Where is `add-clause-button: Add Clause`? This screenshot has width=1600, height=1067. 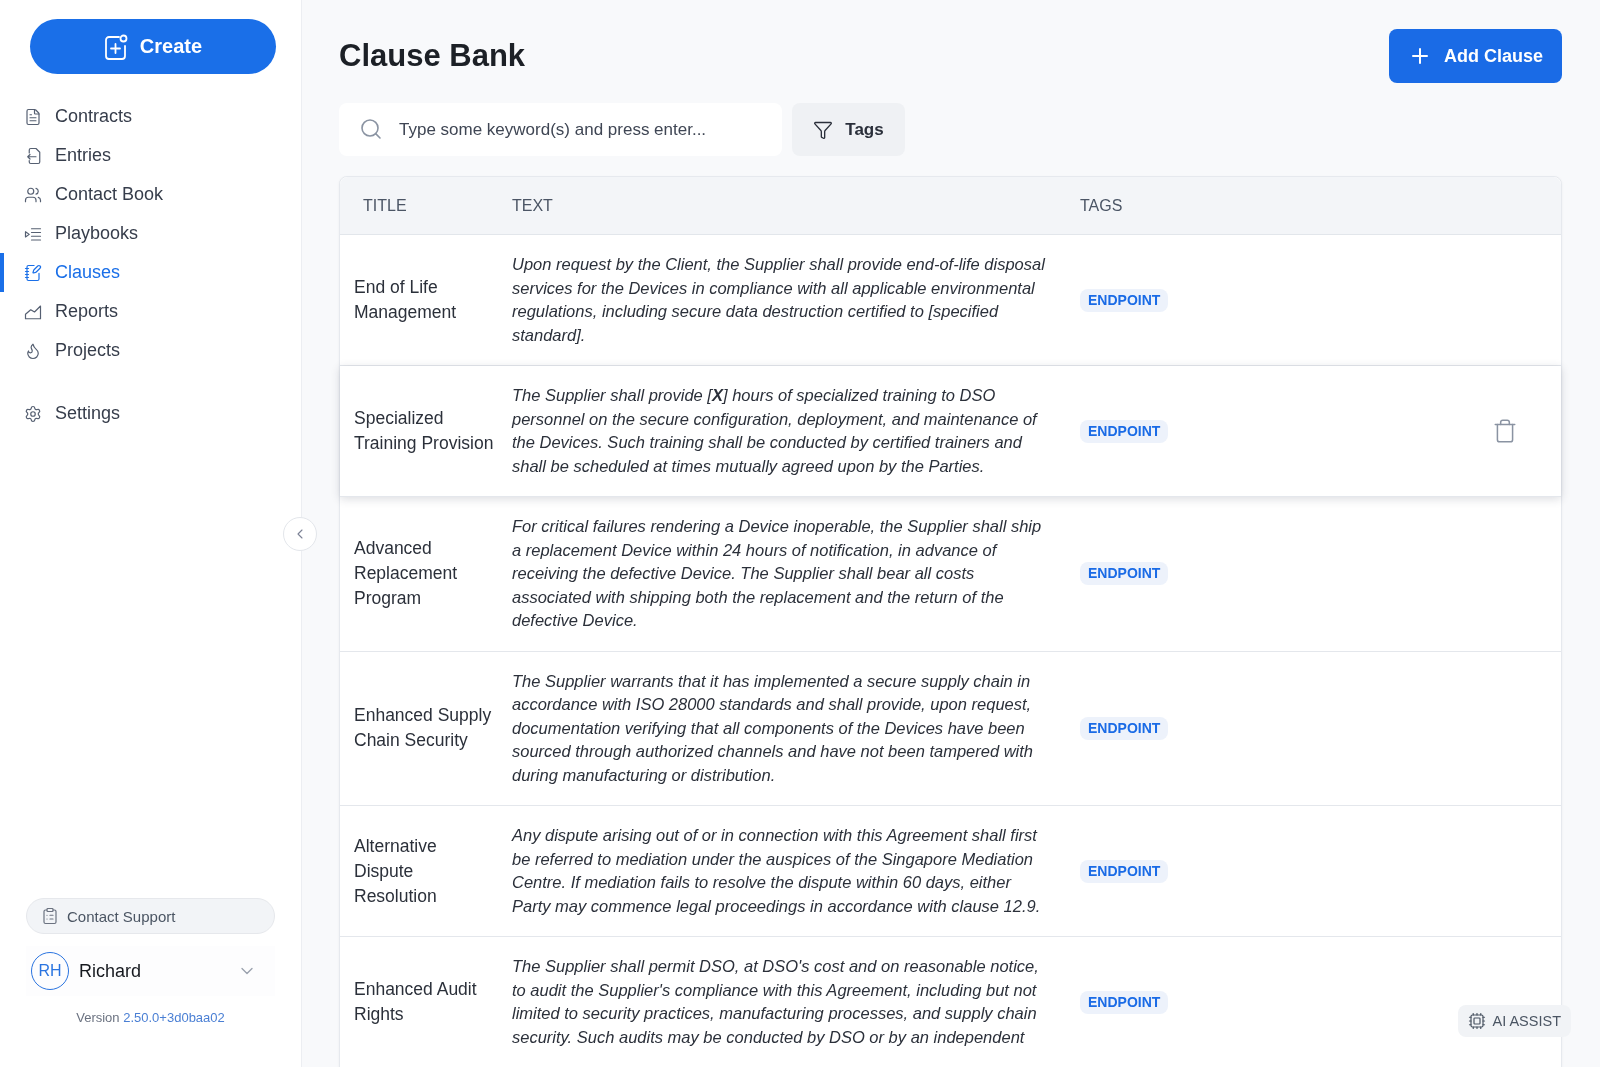
add-clause-button: Add Clause is located at coordinates (1475, 56).